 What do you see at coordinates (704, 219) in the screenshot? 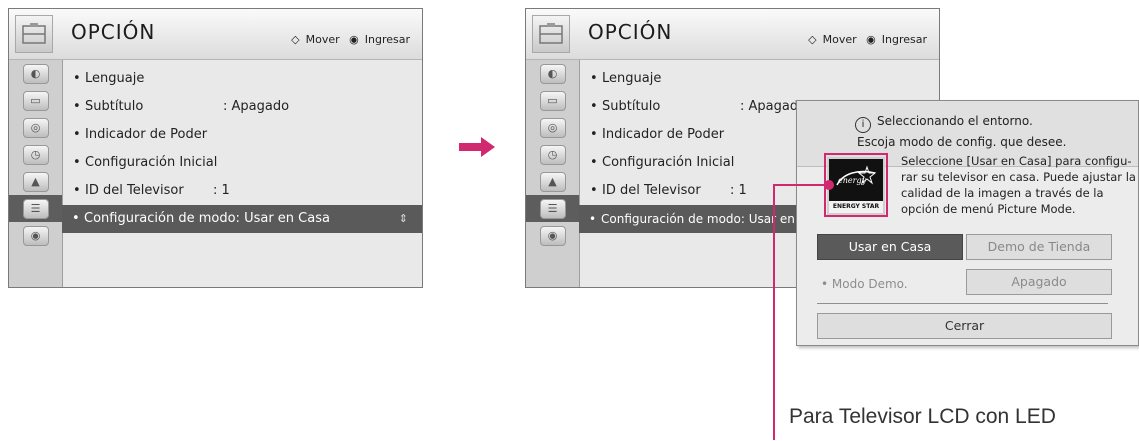
I see `item-label: Configuración de modo: Usar en C` at bounding box center [704, 219].